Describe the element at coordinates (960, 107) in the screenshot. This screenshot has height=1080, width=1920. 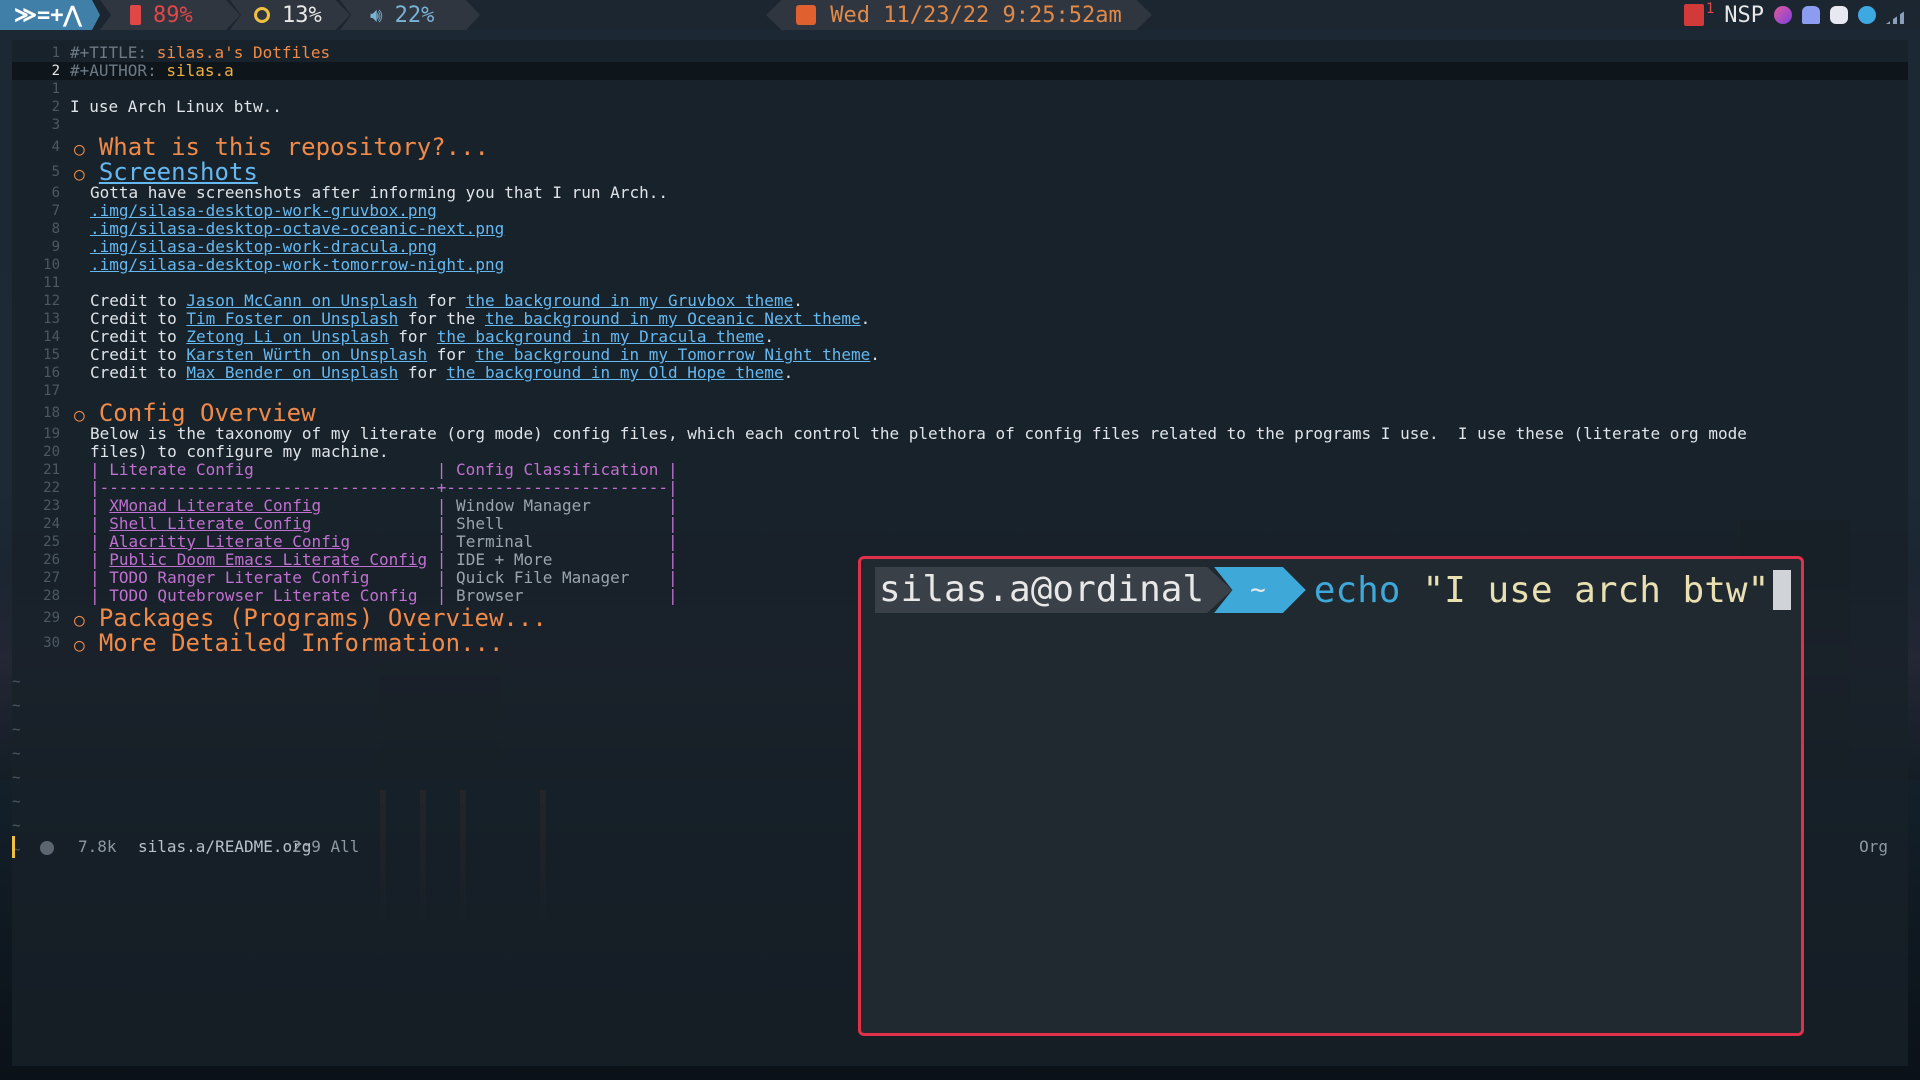
I see `buffer-line: 2 I use Arch Linux btw..` at that location.